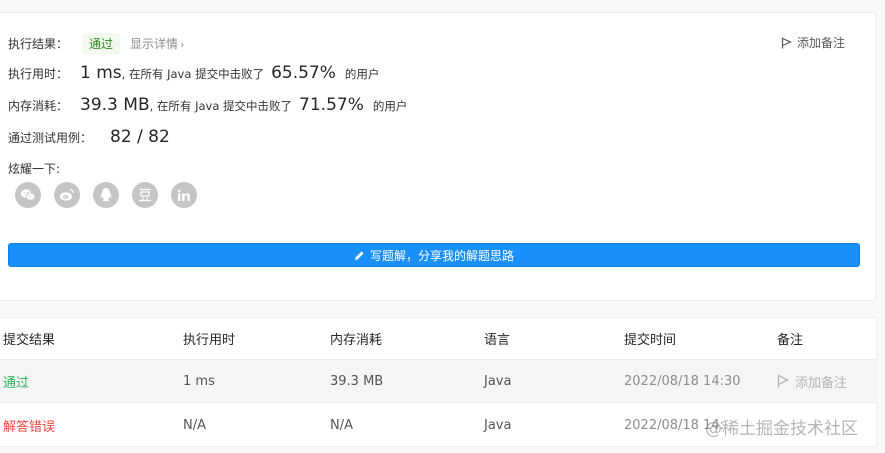 The height and width of the screenshot is (453, 885). What do you see at coordinates (29, 425) in the screenshot?
I see `row-status: 解答错误` at bounding box center [29, 425].